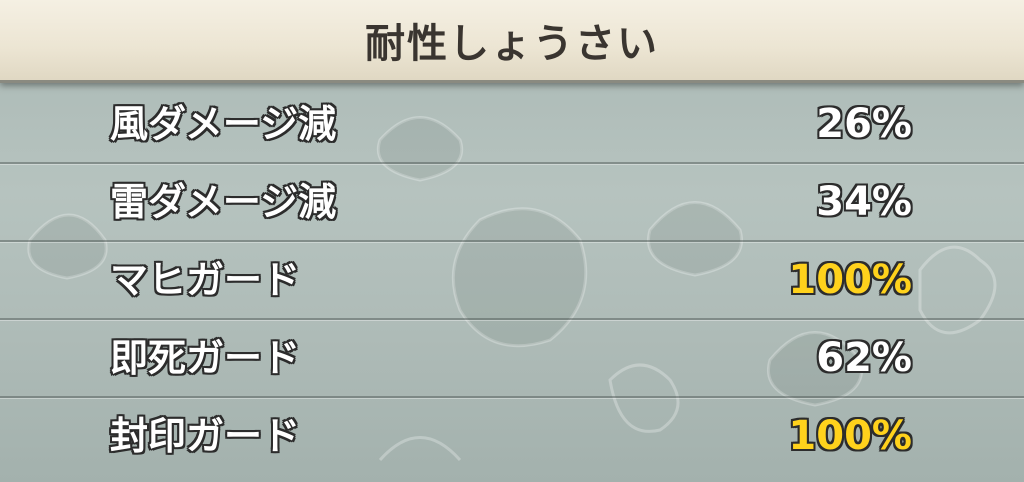 This screenshot has width=1024, height=482. I want to click on resistance-label: 雷ダメージ減, so click(223, 202).